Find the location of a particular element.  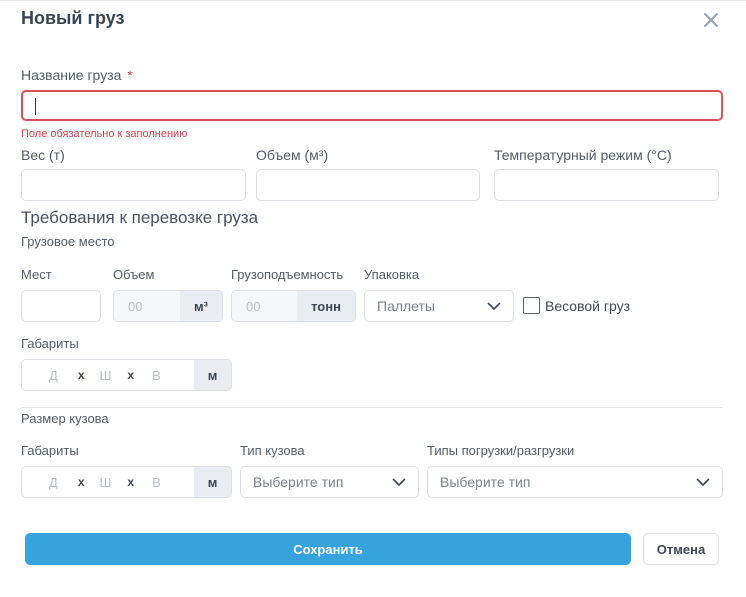

requirements-title: Требования к перевозке груза is located at coordinates (140, 217).